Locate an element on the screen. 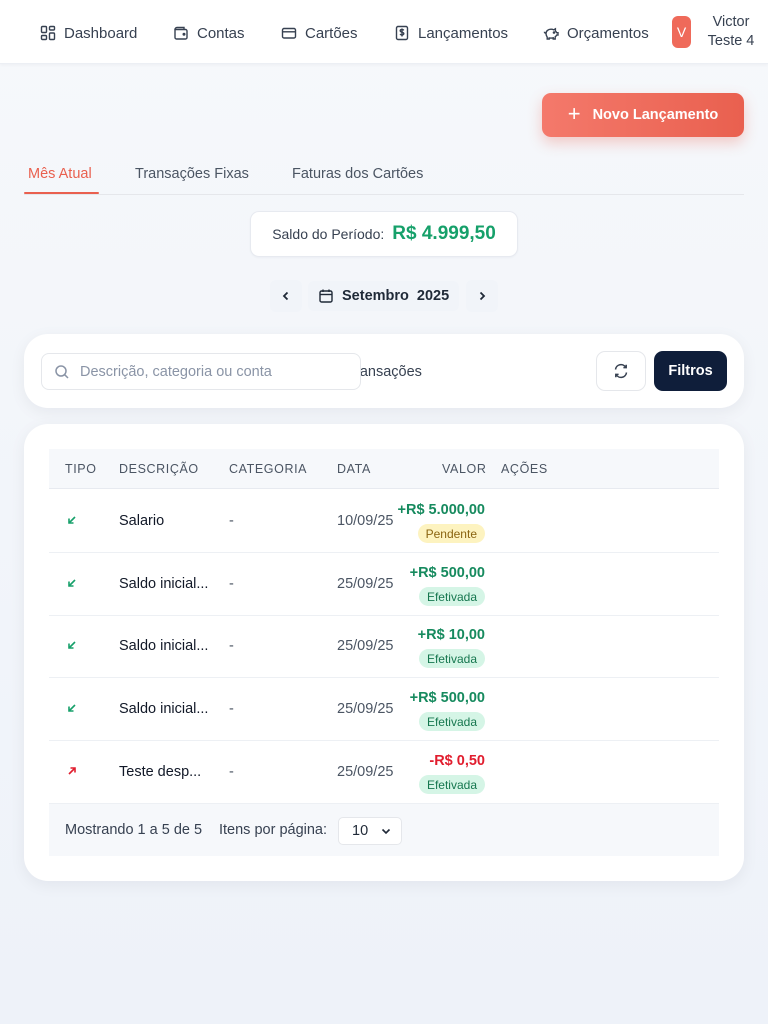  chevron-down-icon is located at coordinates (386, 831).